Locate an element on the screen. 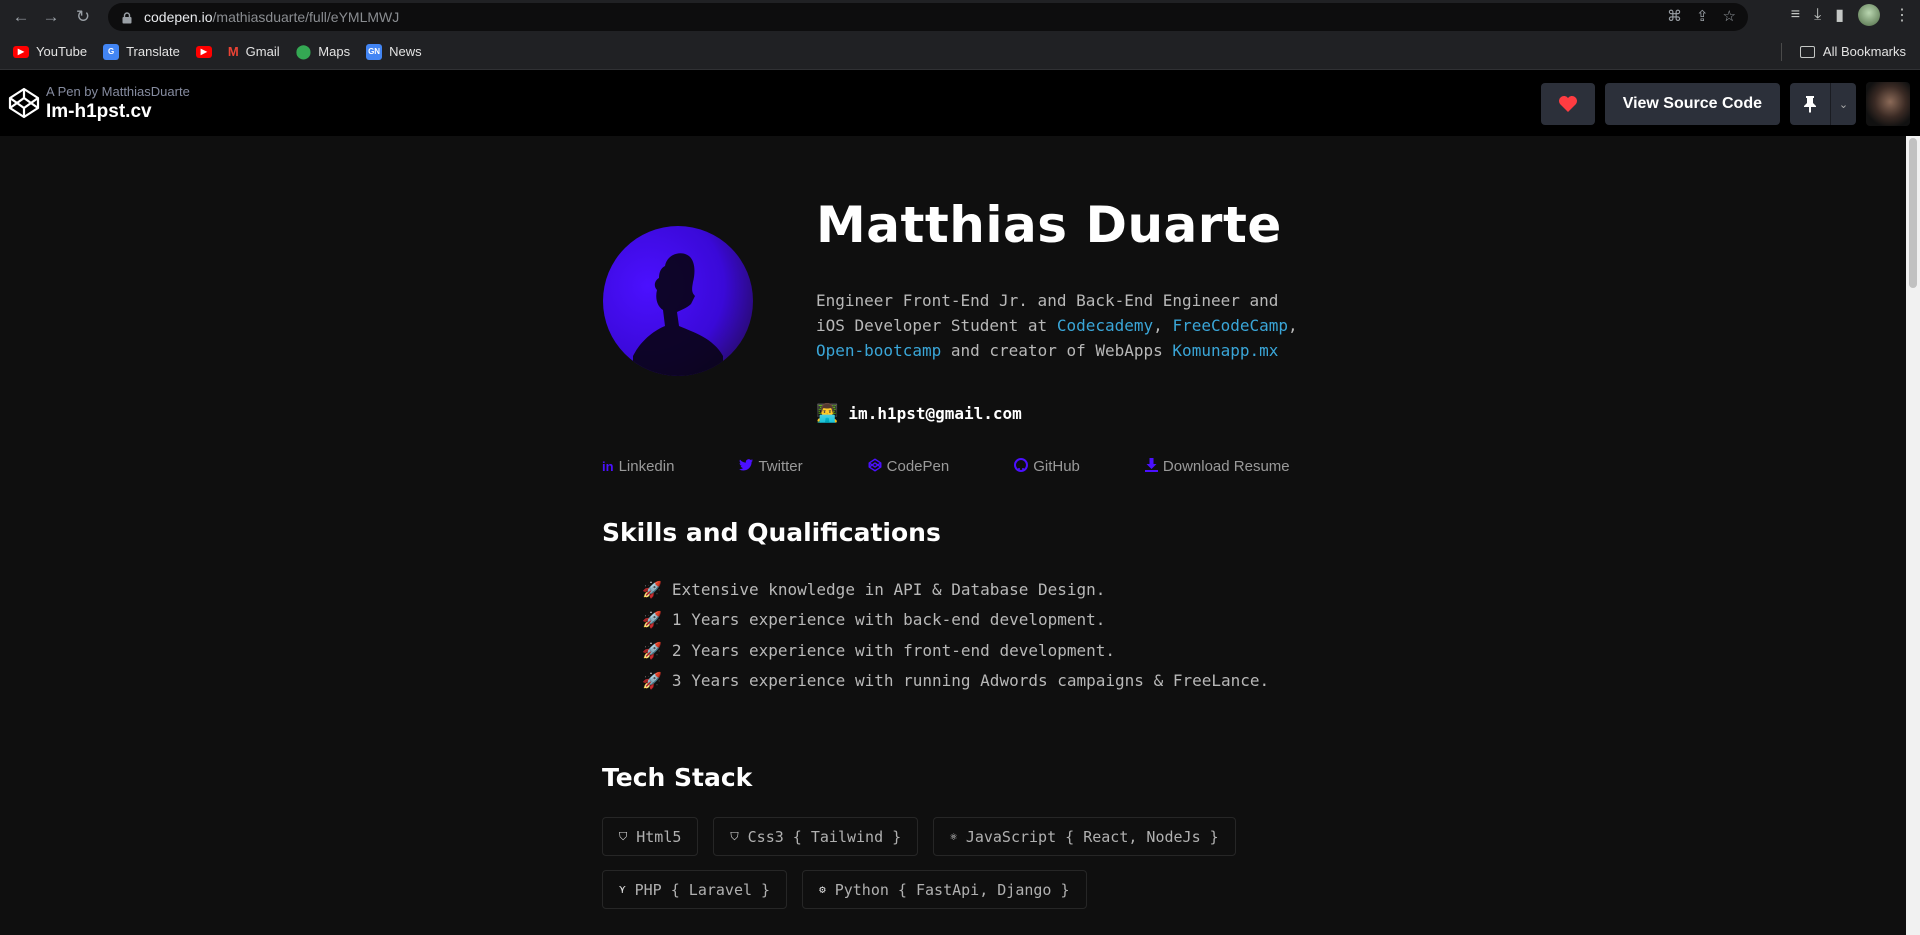  tag-python: ⚙ Python { FastApi, Django } is located at coordinates (944, 889).